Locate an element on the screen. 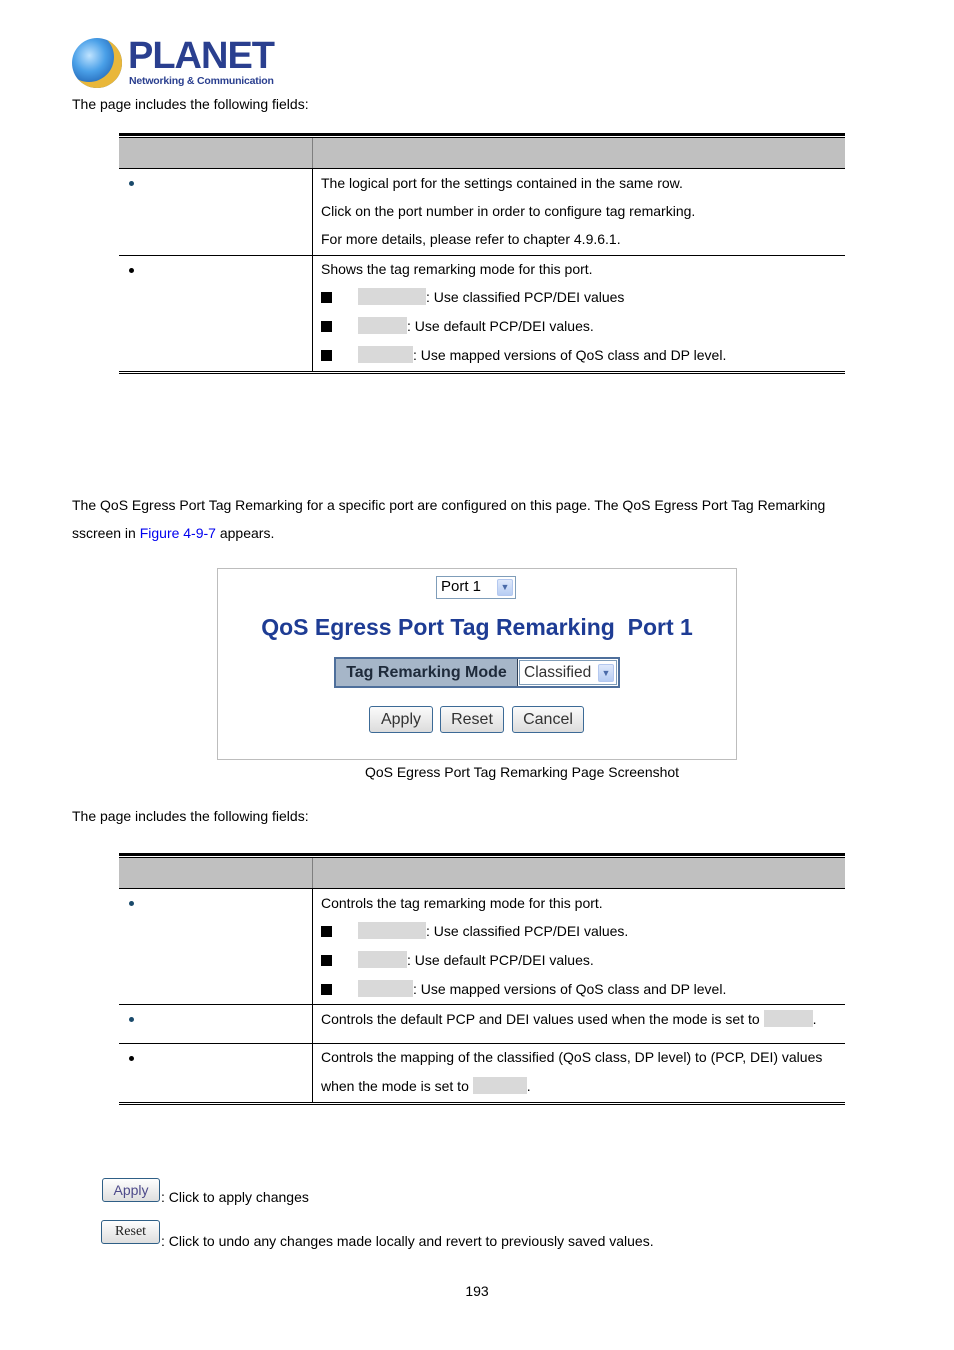 Image resolution: width=954 pixels, height=1350 pixels. logo-brand: PLANET is located at coordinates (201, 56).